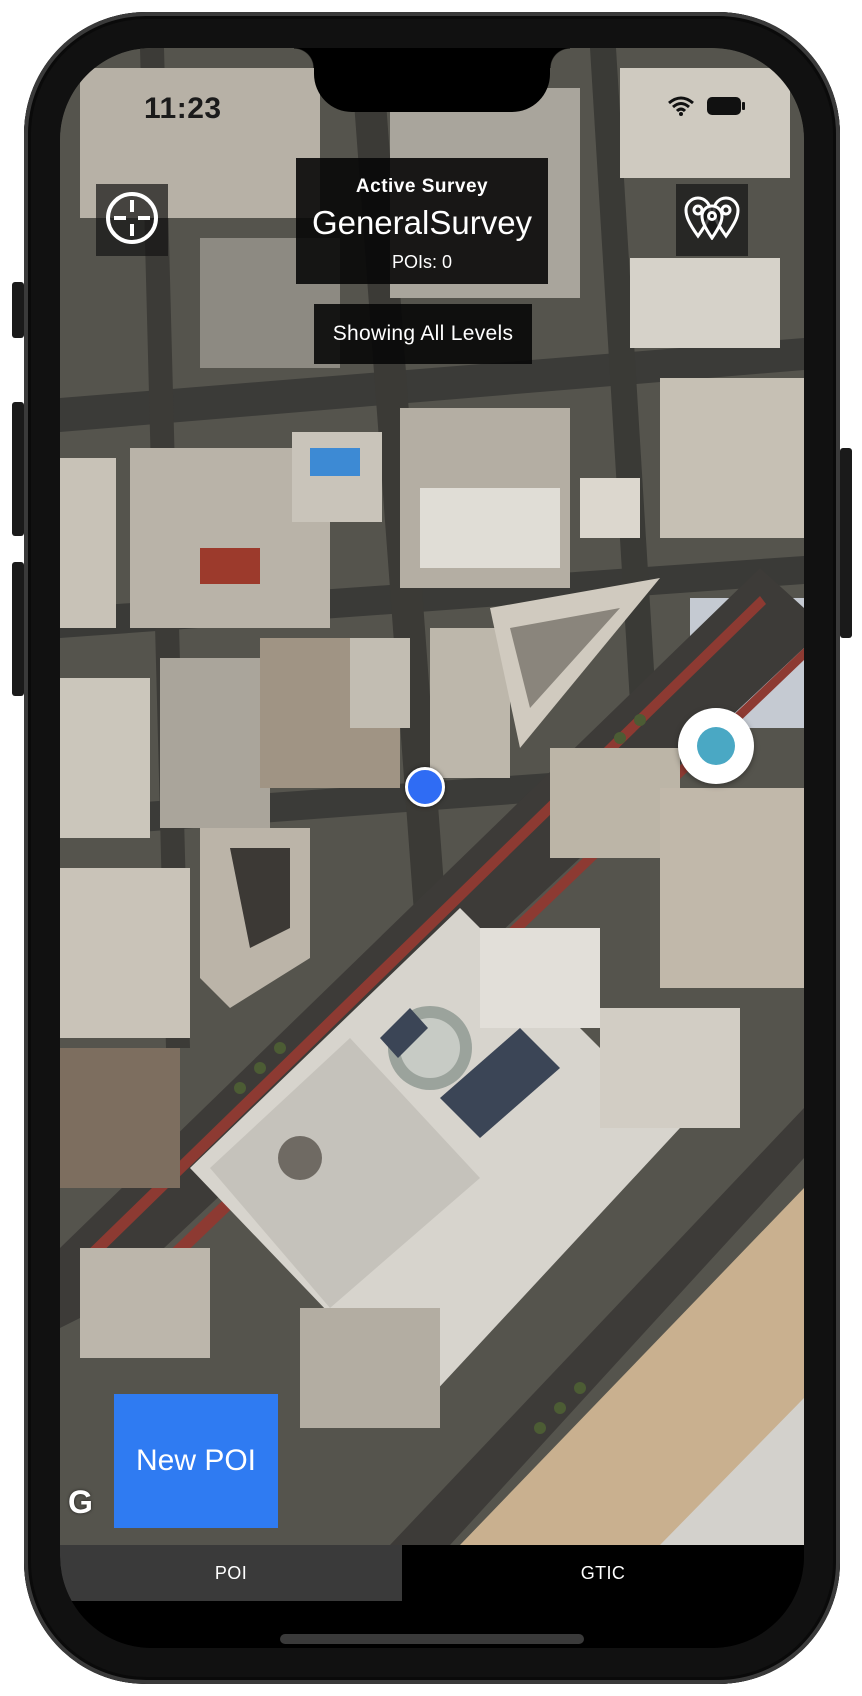  What do you see at coordinates (423, 334) in the screenshot?
I see `levels-indicator: Showing All Levels` at bounding box center [423, 334].